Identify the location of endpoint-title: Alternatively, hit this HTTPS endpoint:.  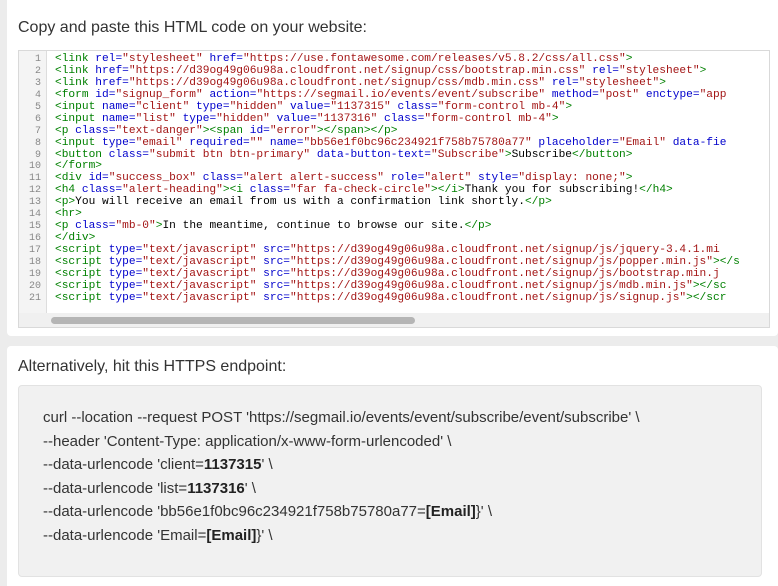
(152, 366).